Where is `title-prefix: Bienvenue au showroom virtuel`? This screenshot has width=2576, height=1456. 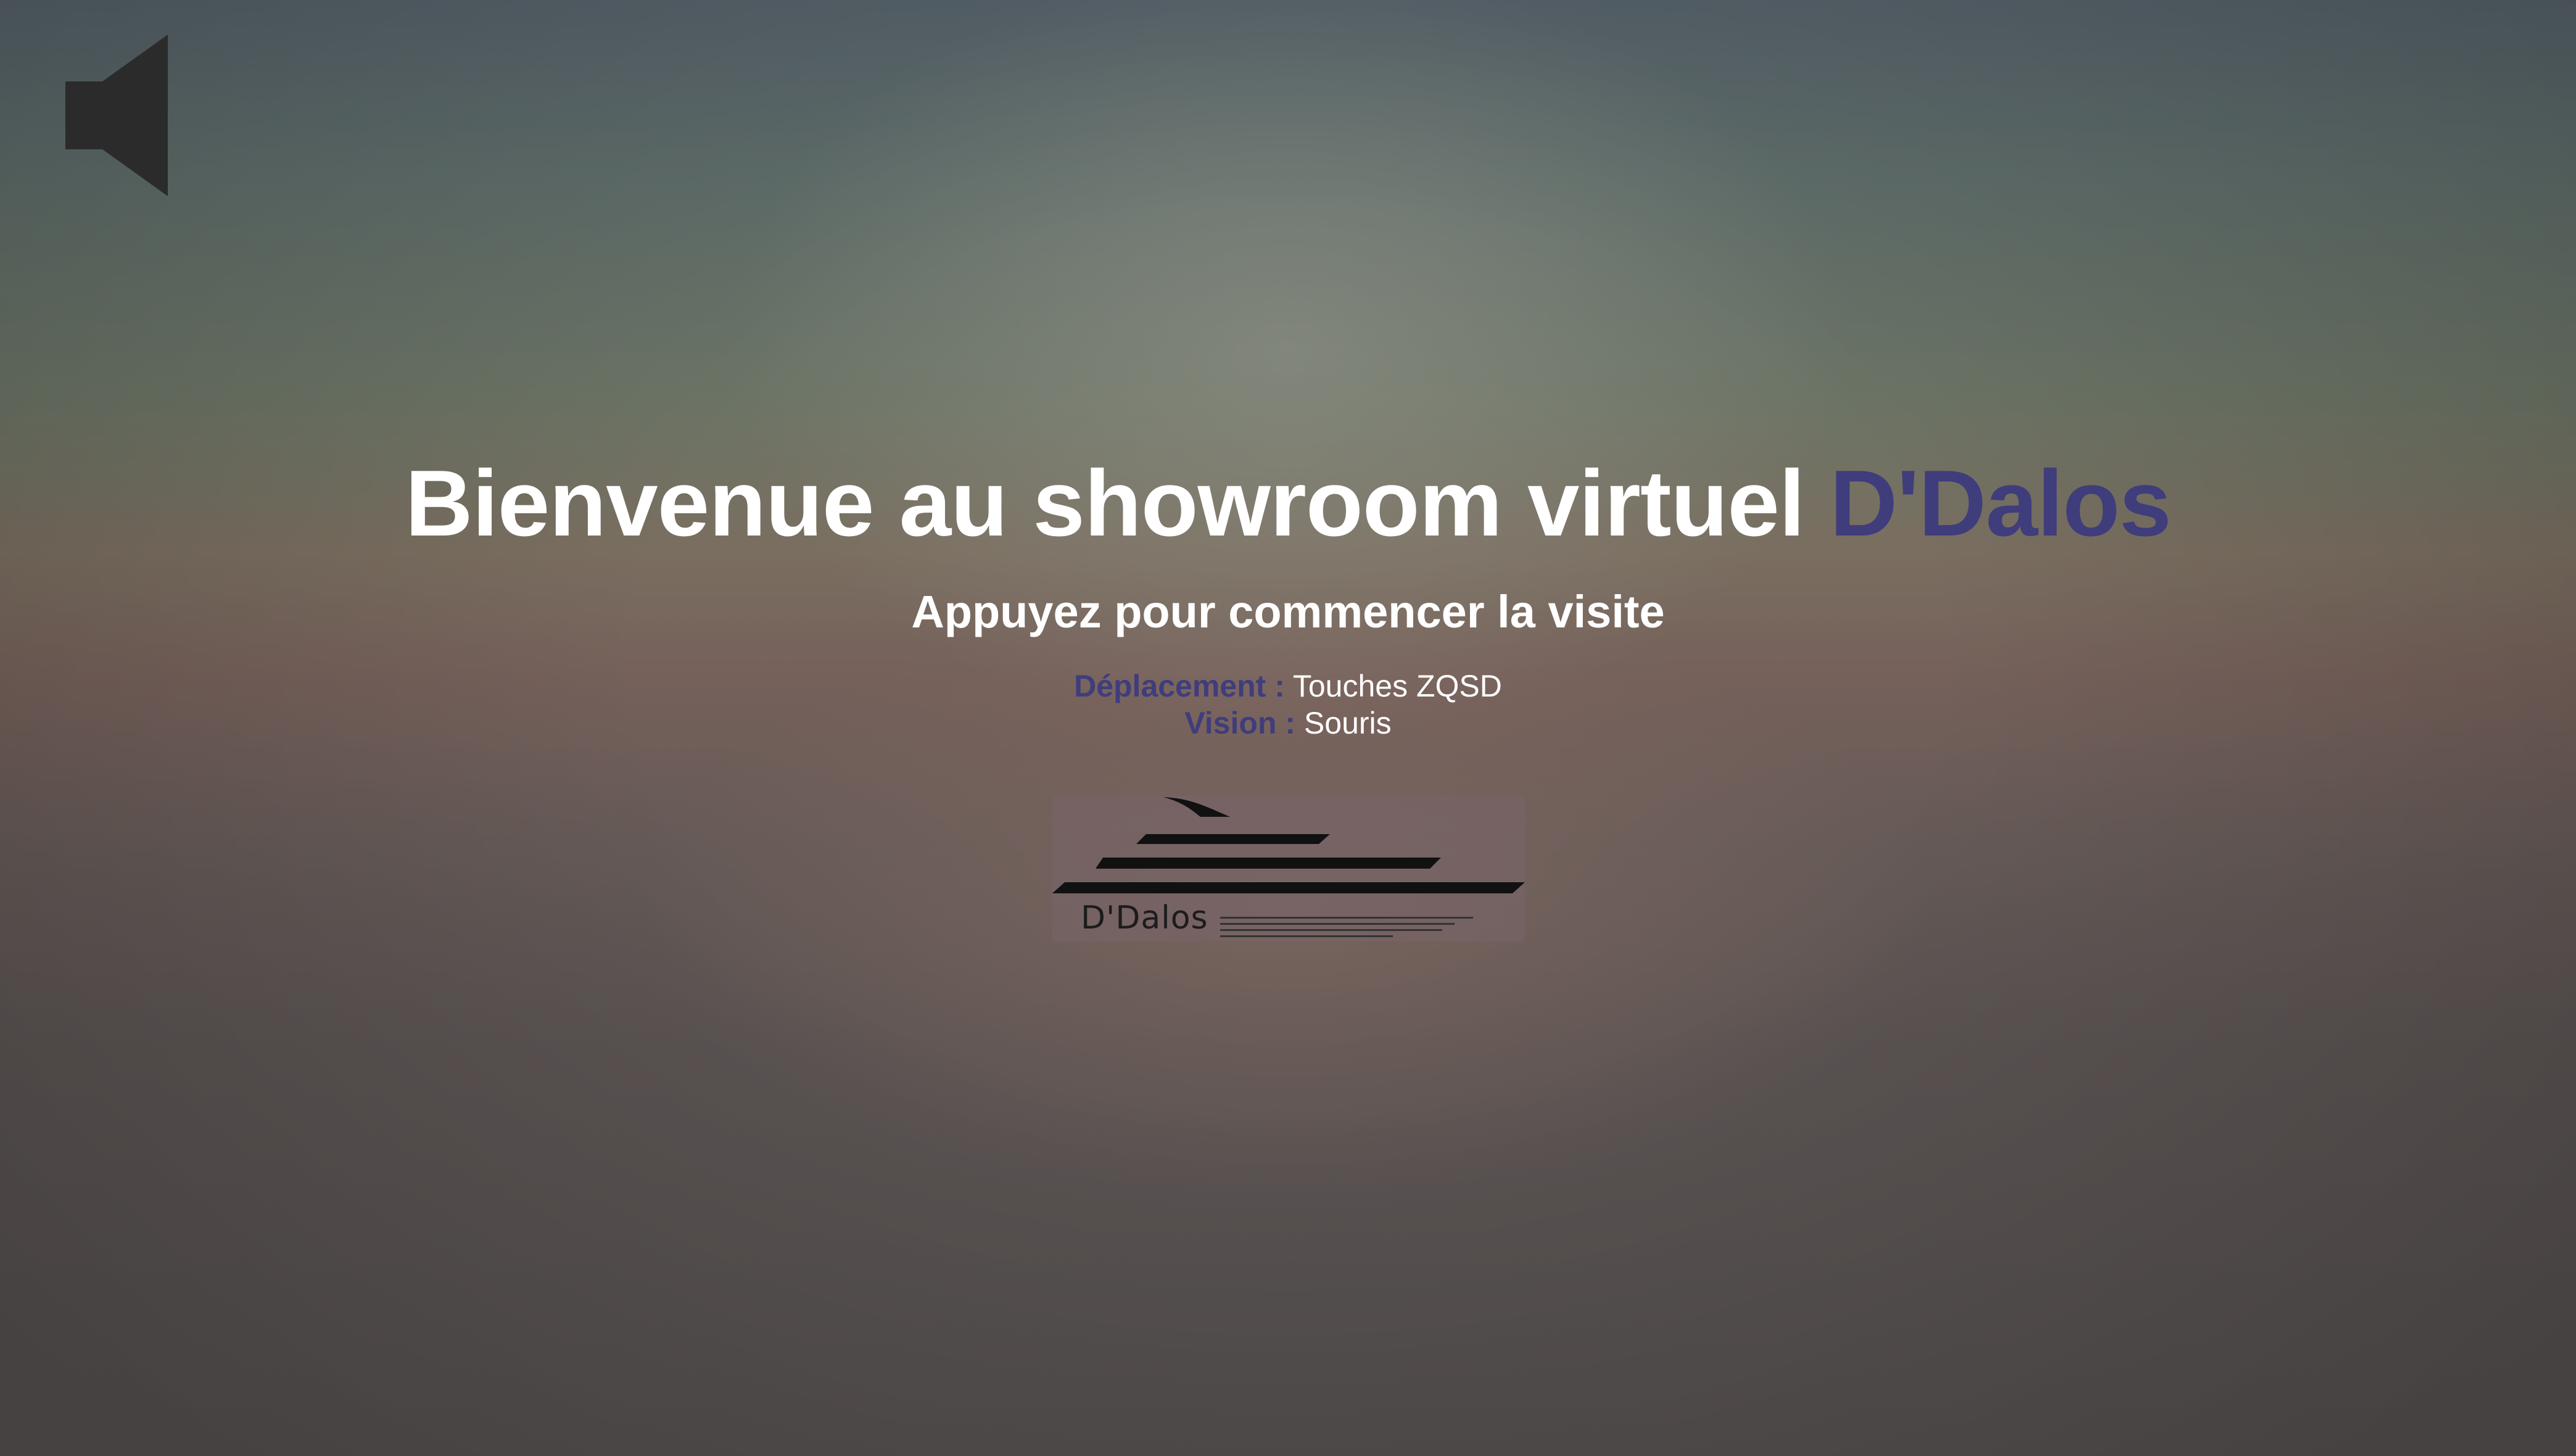 title-prefix: Bienvenue au showroom virtuel is located at coordinates (1105, 503).